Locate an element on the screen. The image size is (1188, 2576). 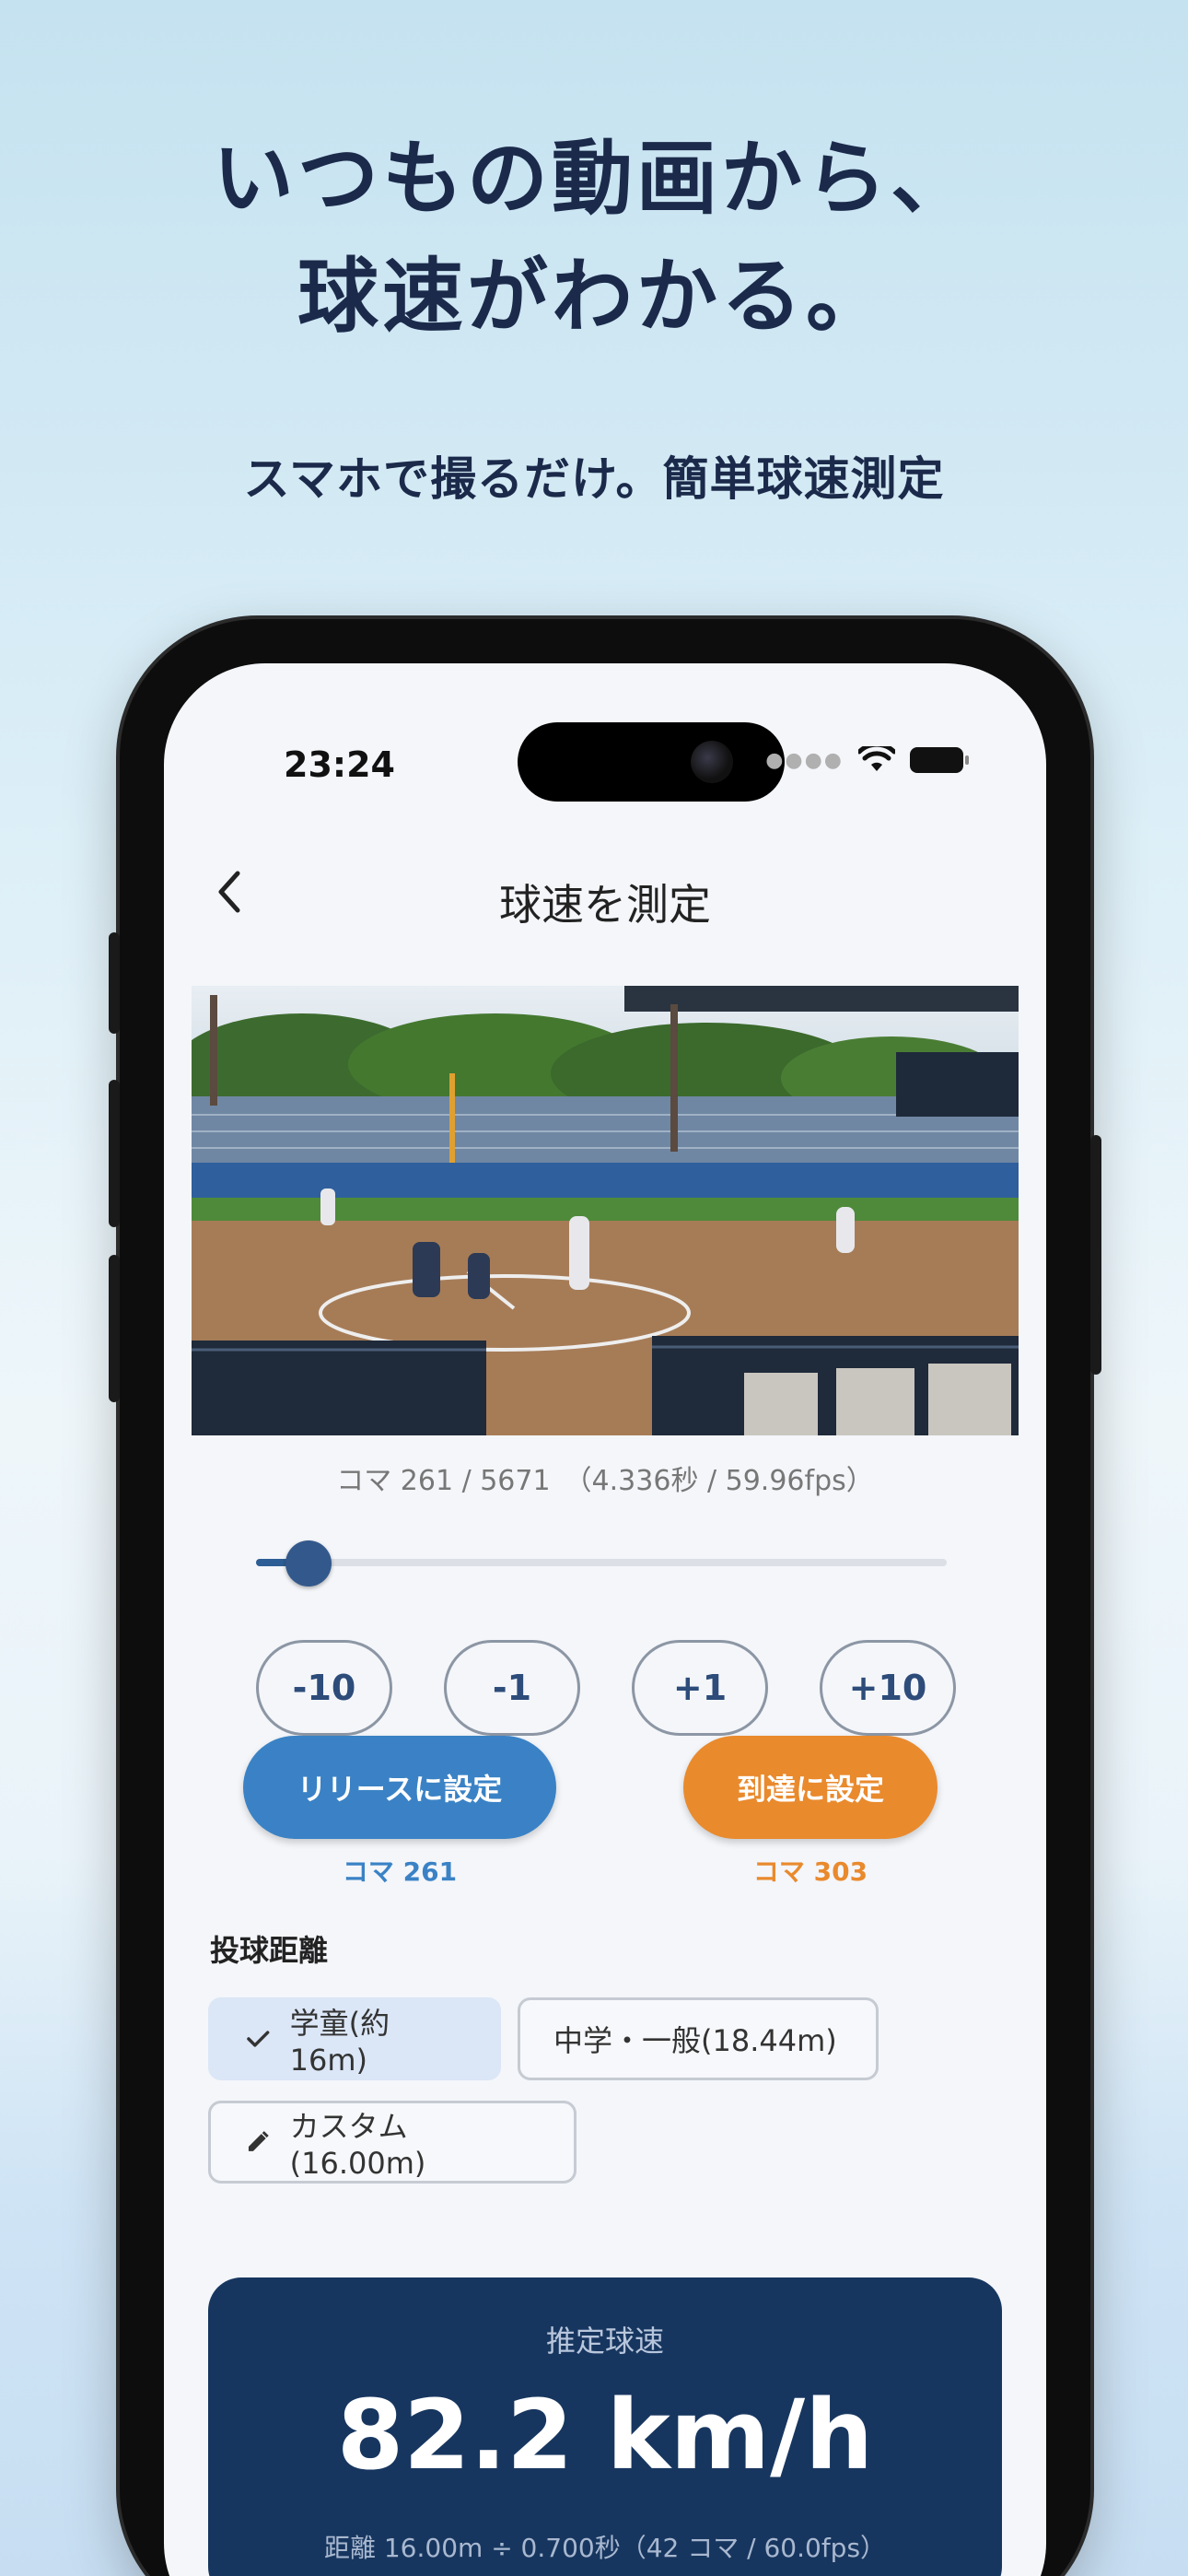
status-icons: ●●●● is located at coordinates (867, 760).